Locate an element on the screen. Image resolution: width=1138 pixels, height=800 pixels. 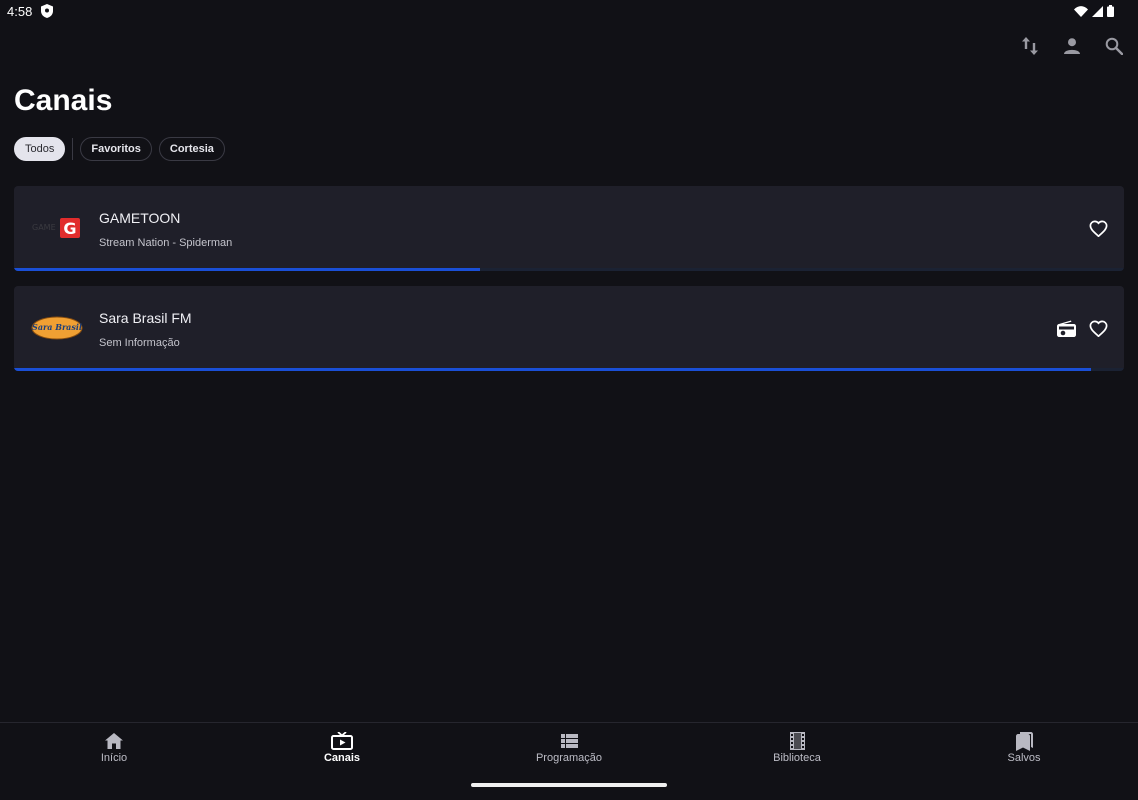
nav-item-salvos: Salvos is located at coordinates (1024, 747).